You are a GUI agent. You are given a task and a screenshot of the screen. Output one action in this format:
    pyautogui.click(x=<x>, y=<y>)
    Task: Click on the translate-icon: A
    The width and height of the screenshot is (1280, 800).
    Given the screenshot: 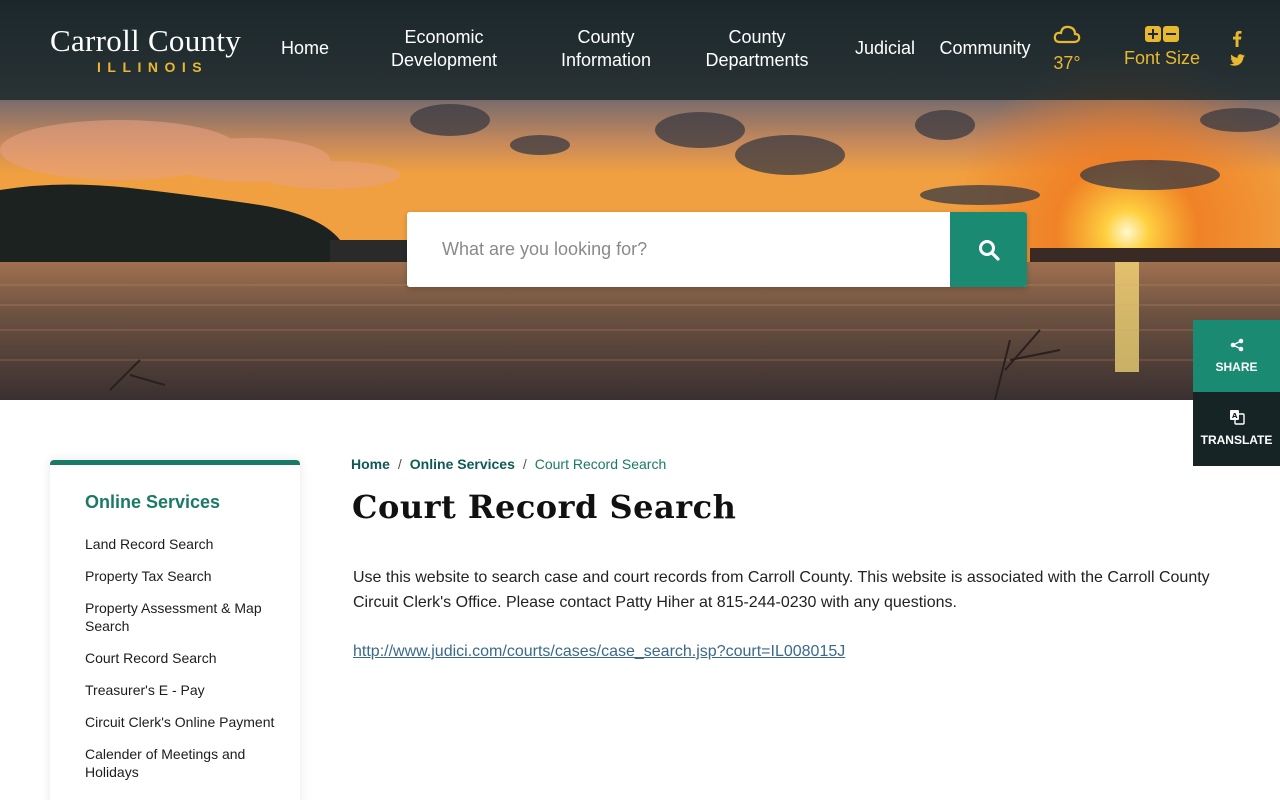 What is the action you would take?
    pyautogui.click(x=1237, y=417)
    